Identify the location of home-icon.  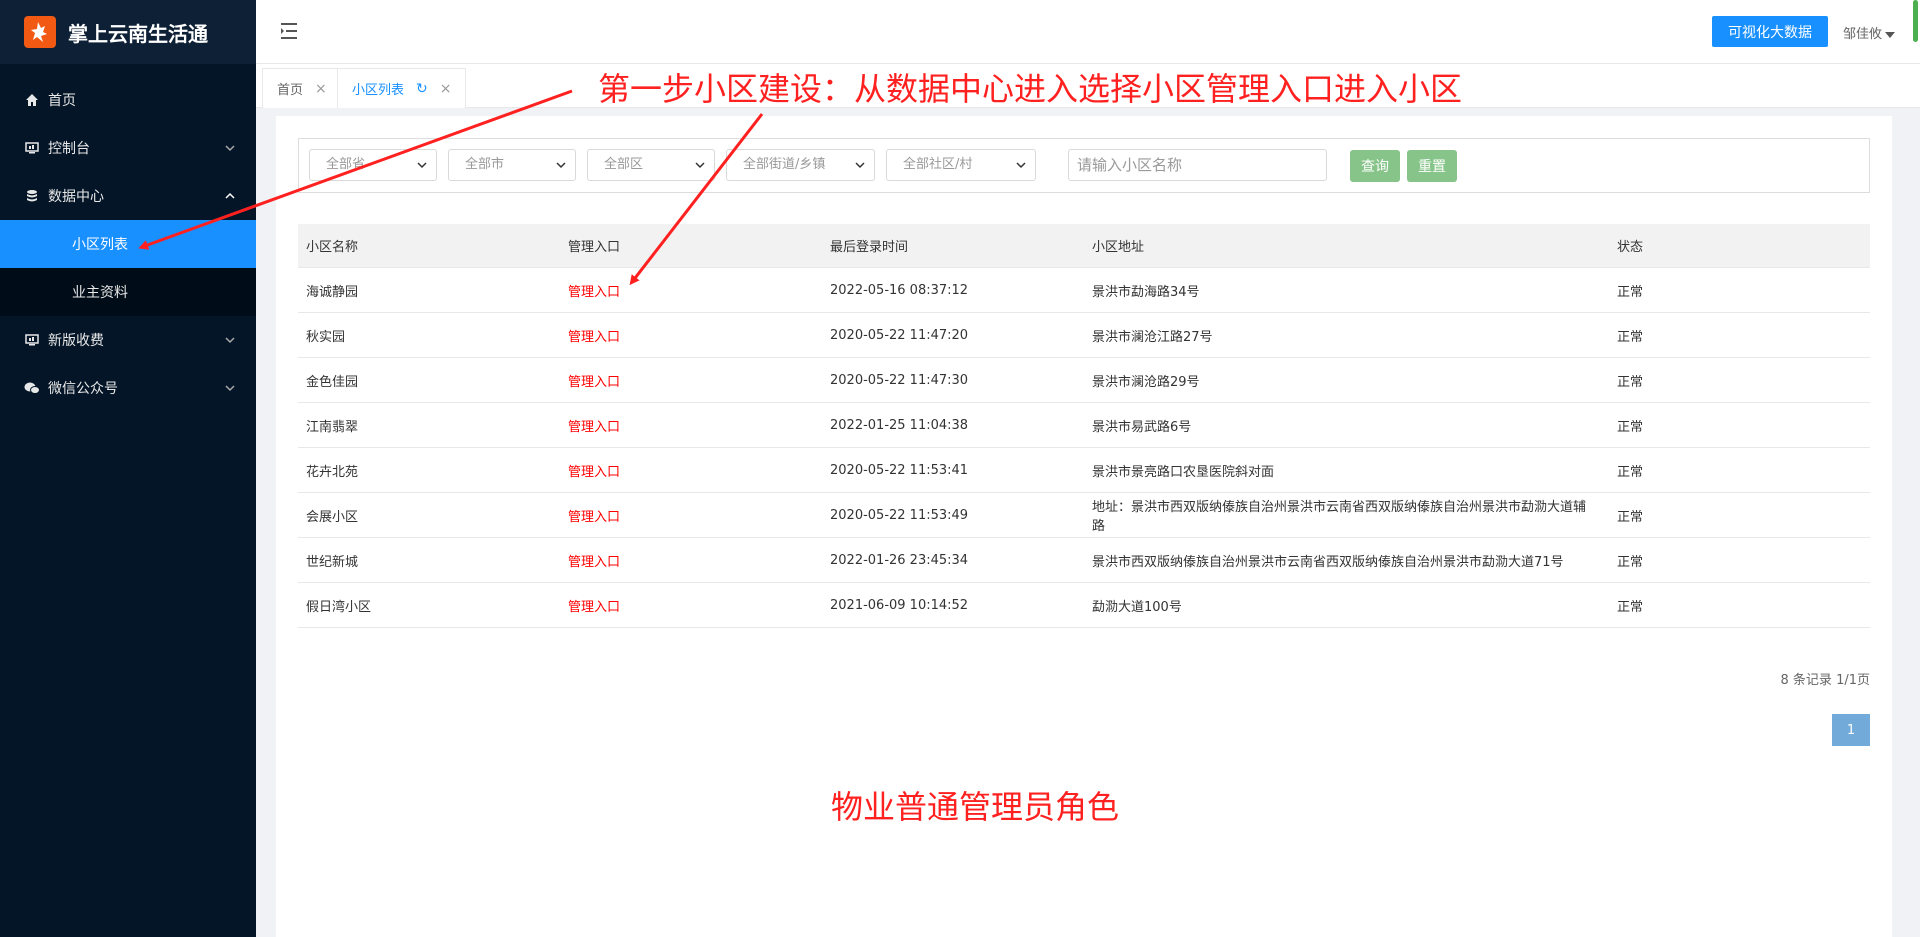
(32, 100).